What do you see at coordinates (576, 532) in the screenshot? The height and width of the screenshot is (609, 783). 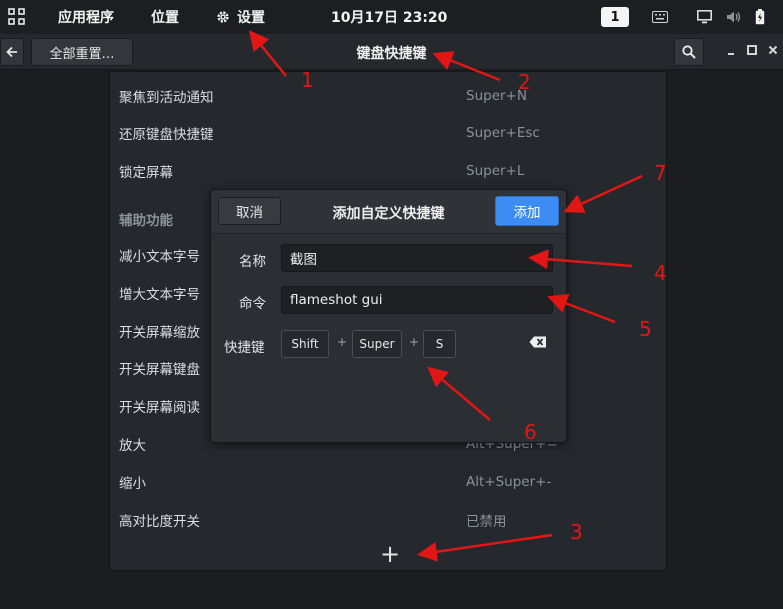 I see `annotation-label: 3` at bounding box center [576, 532].